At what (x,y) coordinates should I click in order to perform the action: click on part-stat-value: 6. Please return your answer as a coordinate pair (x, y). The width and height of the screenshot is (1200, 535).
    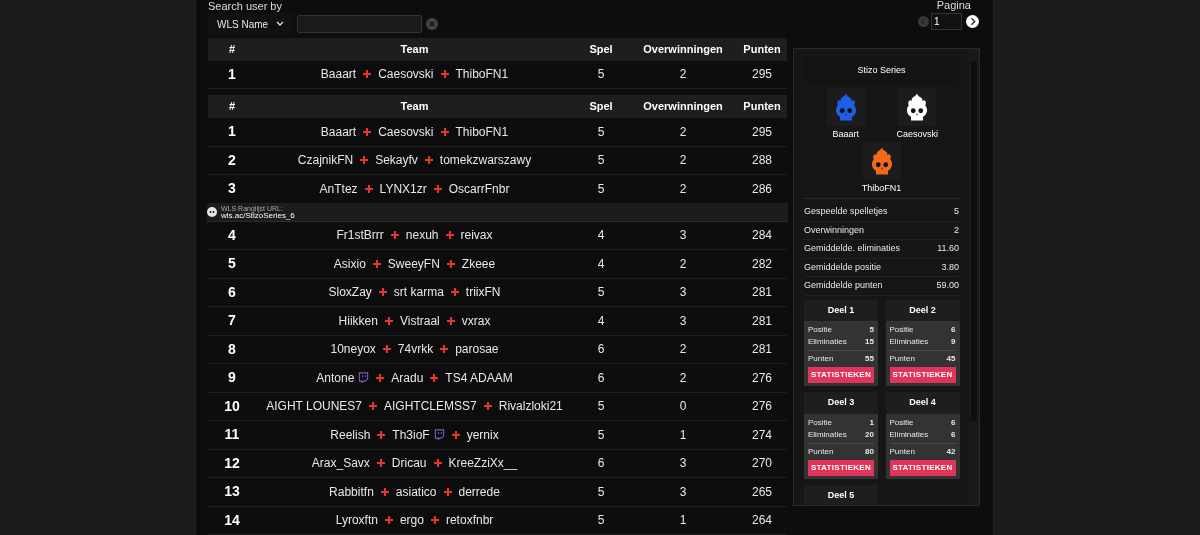
    Looking at the image, I should click on (953, 330).